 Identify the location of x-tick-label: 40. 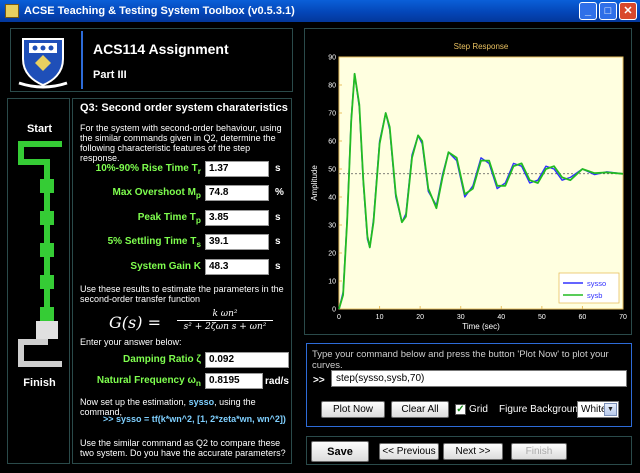
(501, 317).